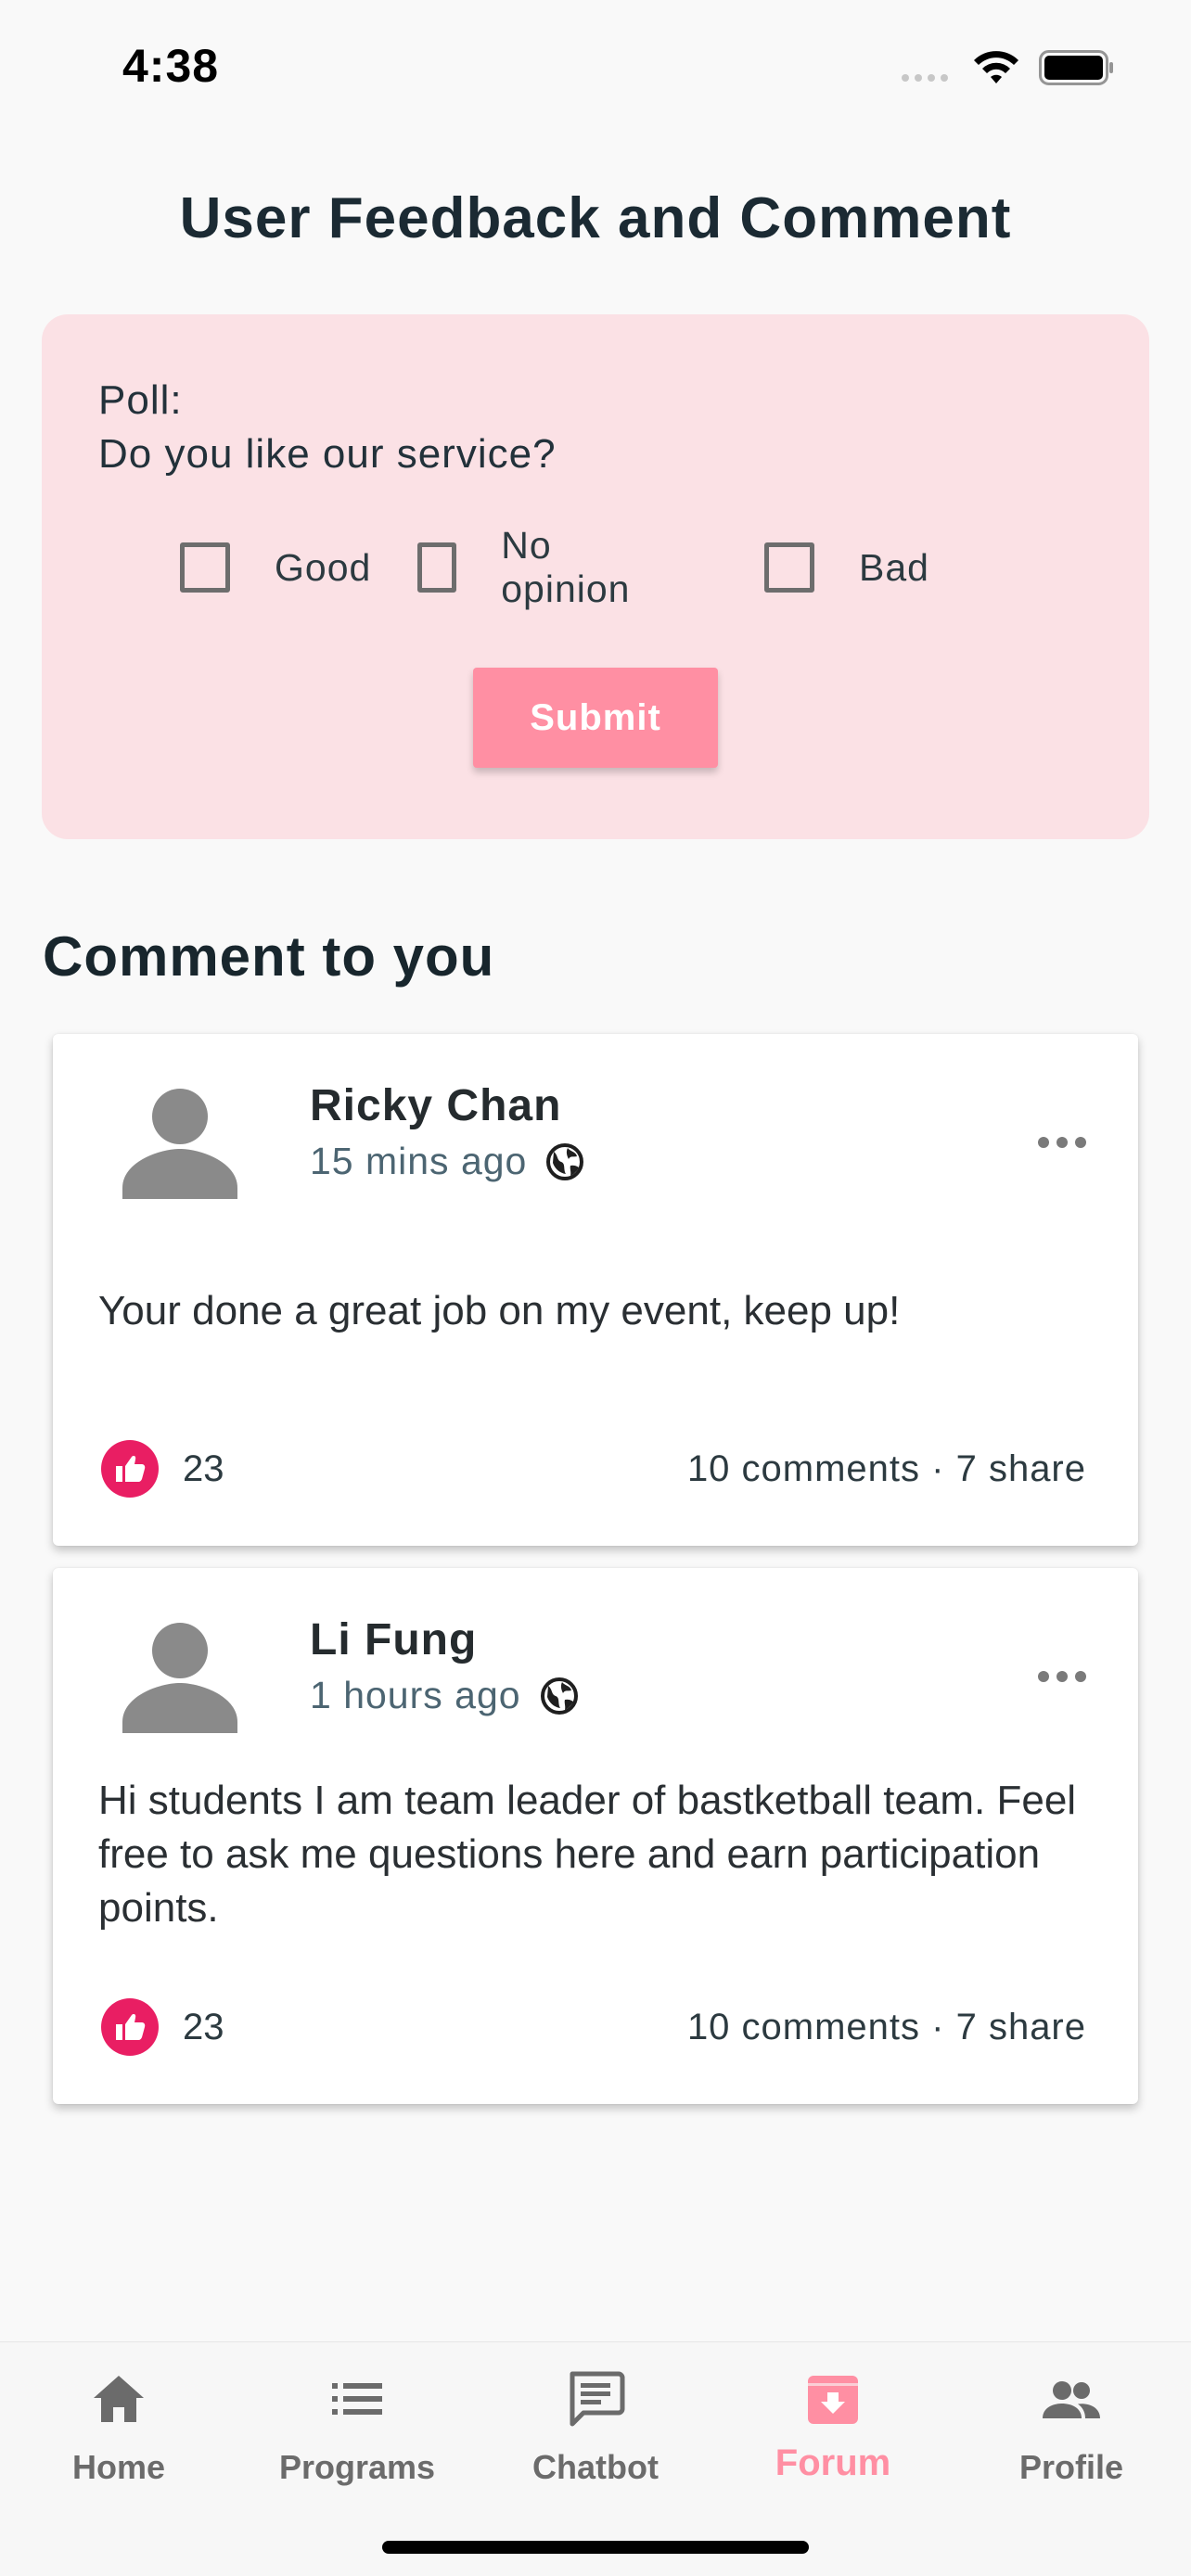 Image resolution: width=1191 pixels, height=2576 pixels. What do you see at coordinates (833, 2425) in the screenshot?
I see `nav-item-forum: Forum` at bounding box center [833, 2425].